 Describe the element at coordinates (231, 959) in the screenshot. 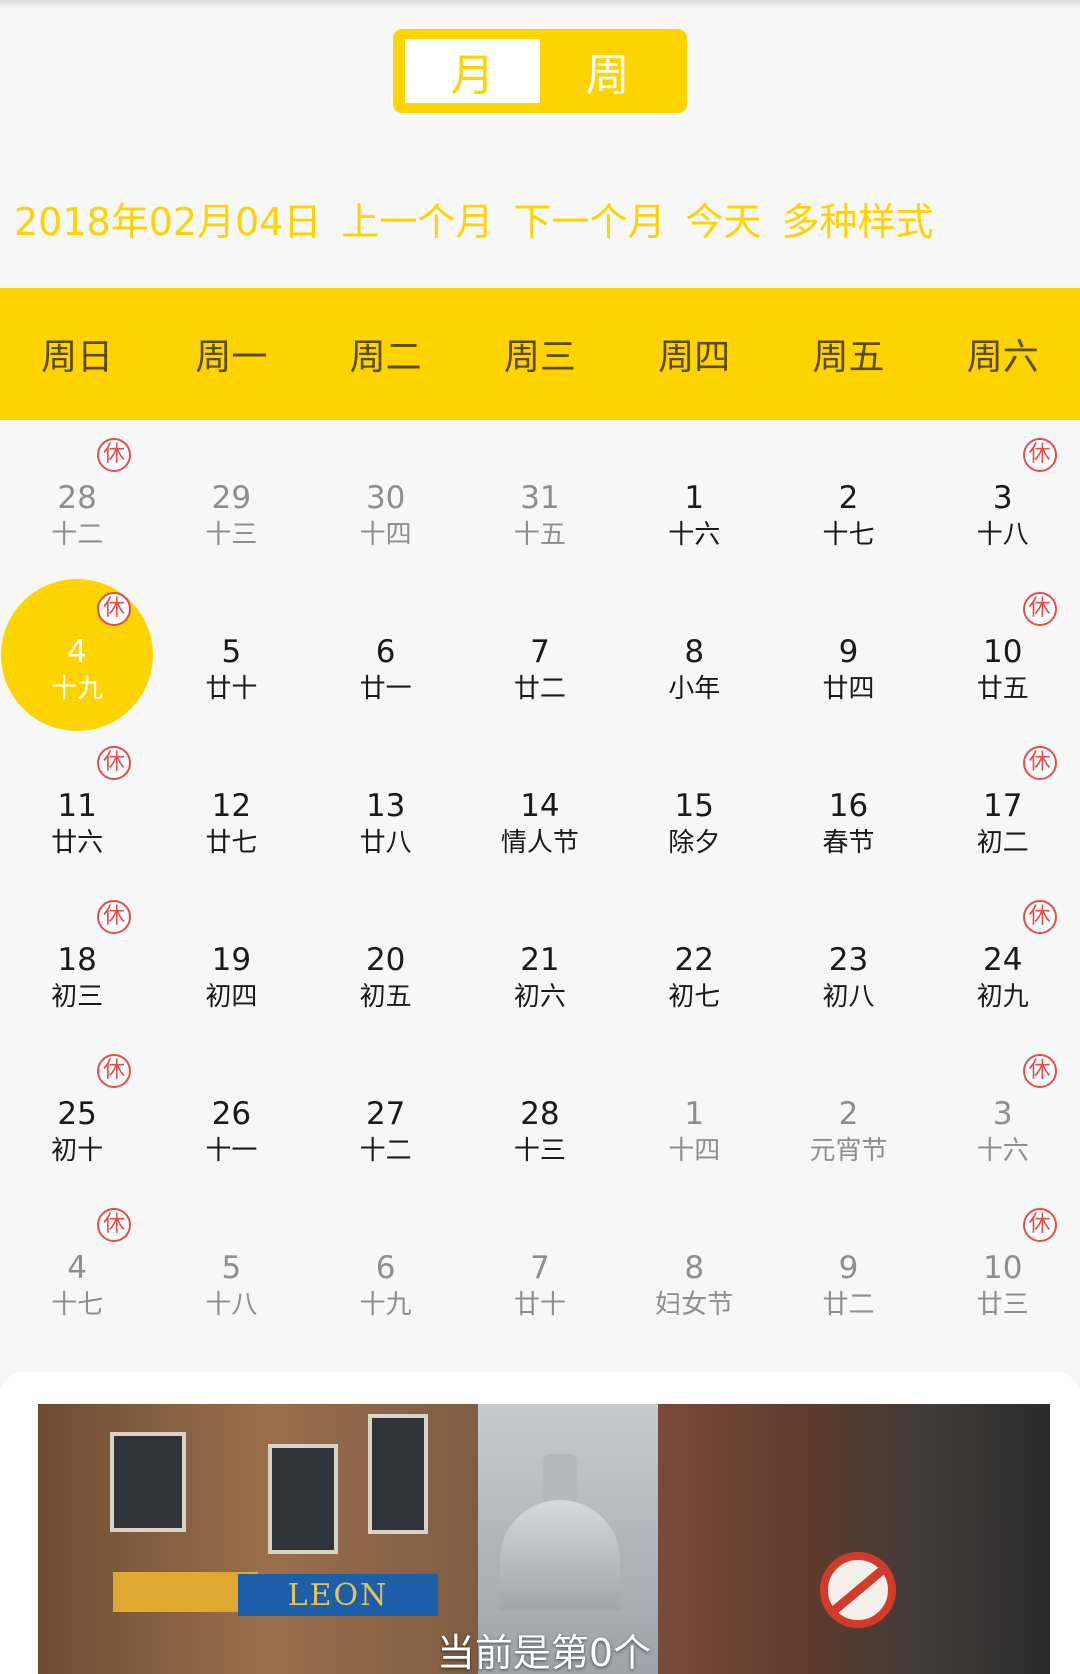

I see `calendar-day: 19 初四` at that location.